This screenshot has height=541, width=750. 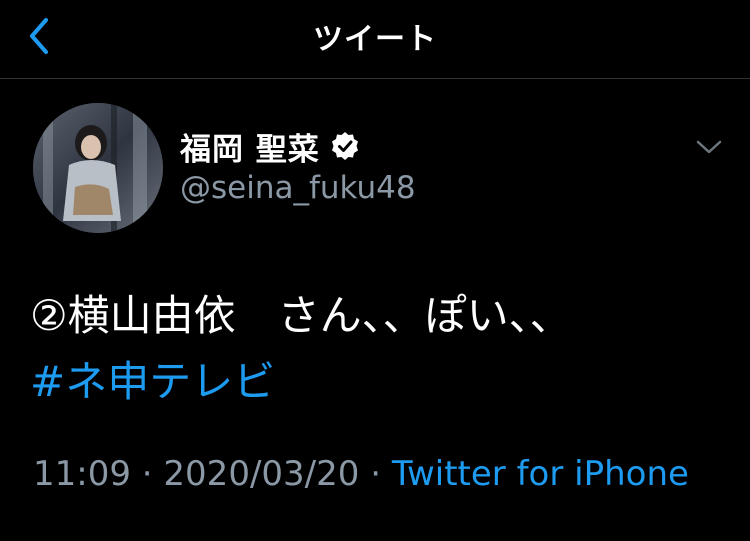 I want to click on author-name-row: 福岡 聖菜, so click(x=270, y=146).